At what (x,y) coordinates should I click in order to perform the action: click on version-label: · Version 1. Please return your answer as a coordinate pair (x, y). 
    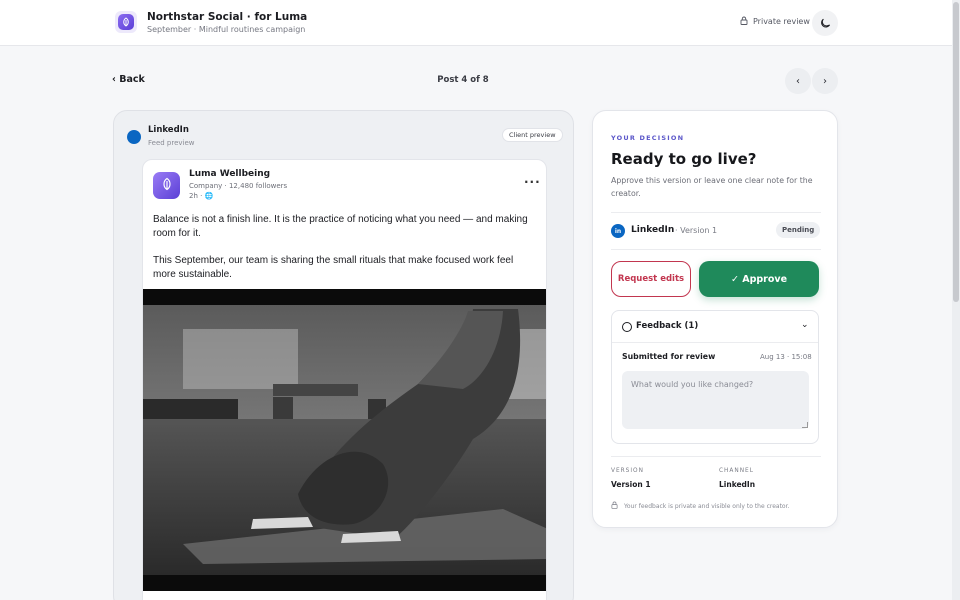
    Looking at the image, I should click on (696, 230).